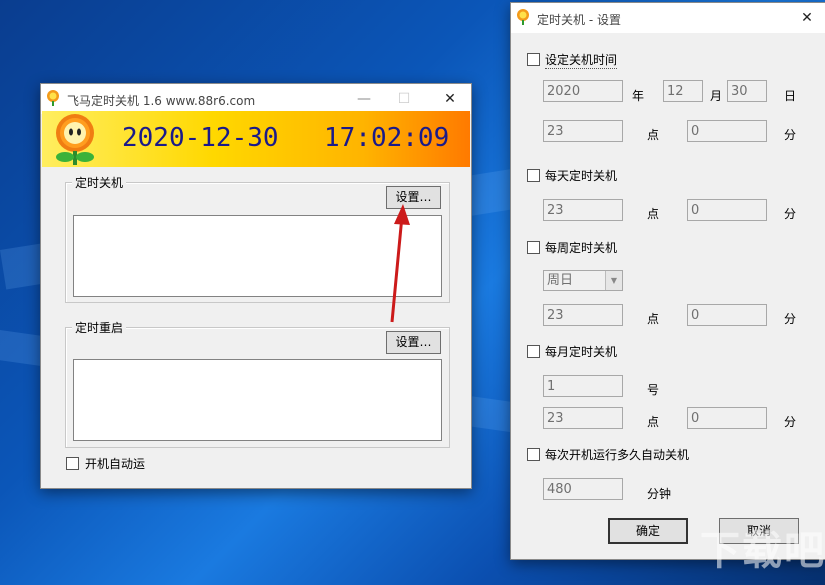 Image resolution: width=825 pixels, height=585 pixels. Describe the element at coordinates (583, 280) in the screenshot. I see `weekly-day-select: 周日 ▼` at that location.